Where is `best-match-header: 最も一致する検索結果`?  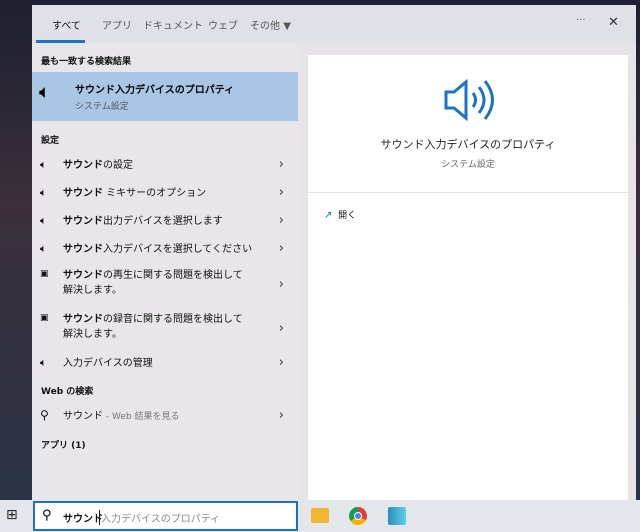
best-match-header: 最も一致する検索結果 is located at coordinates (86, 62).